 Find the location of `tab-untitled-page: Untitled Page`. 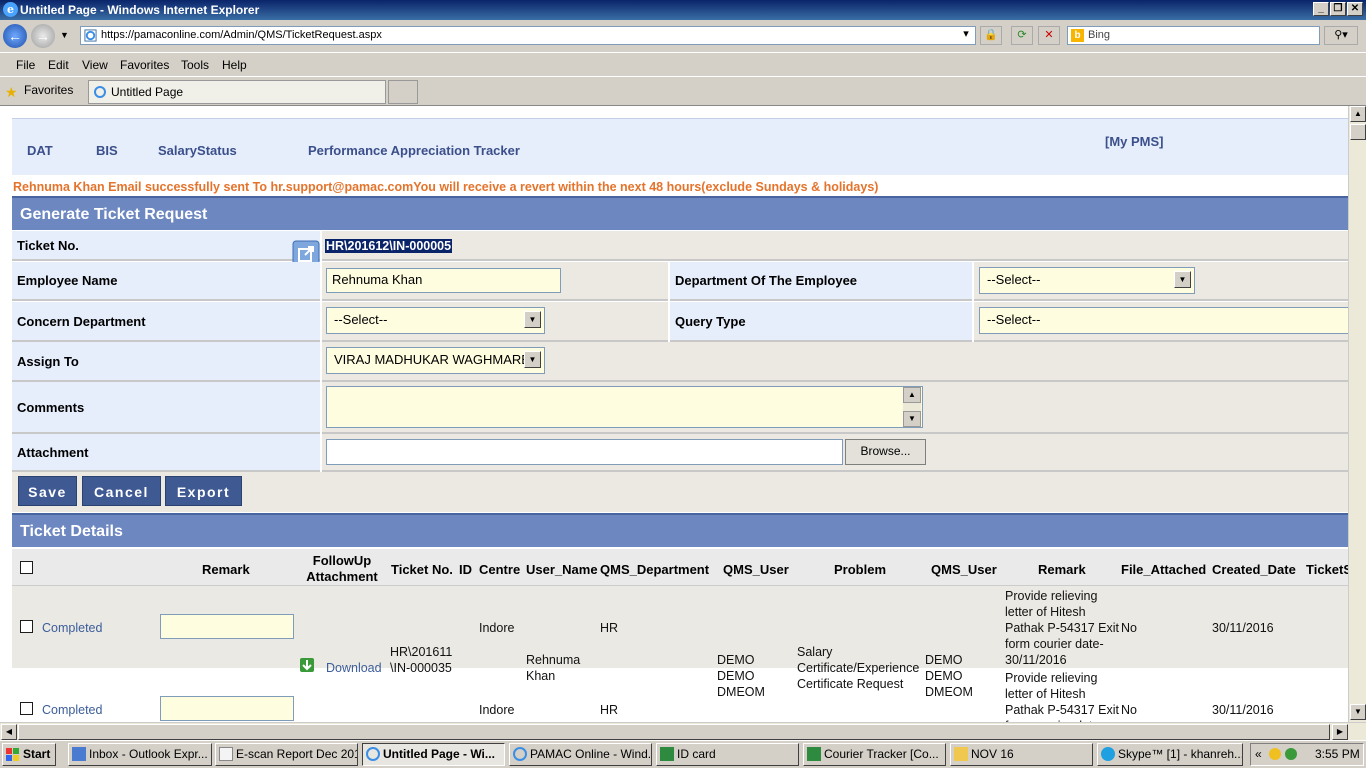

tab-untitled-page: Untitled Page is located at coordinates (237, 92).